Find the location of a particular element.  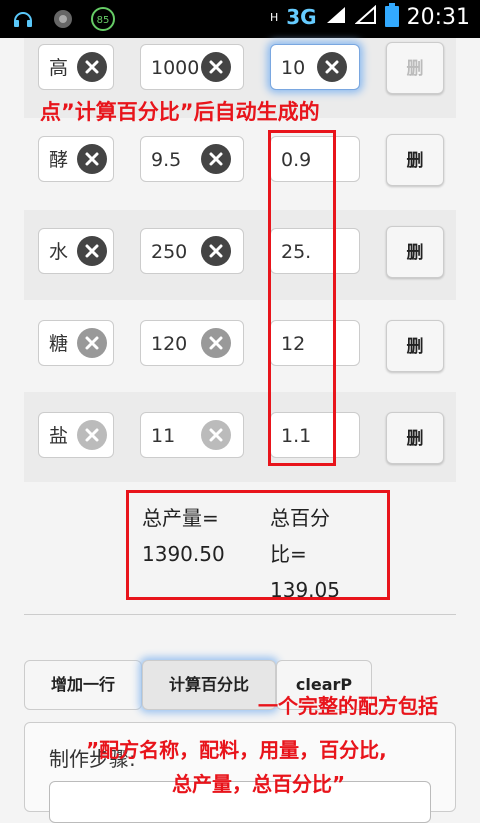

svg-text: 85 is located at coordinates (103, 20).